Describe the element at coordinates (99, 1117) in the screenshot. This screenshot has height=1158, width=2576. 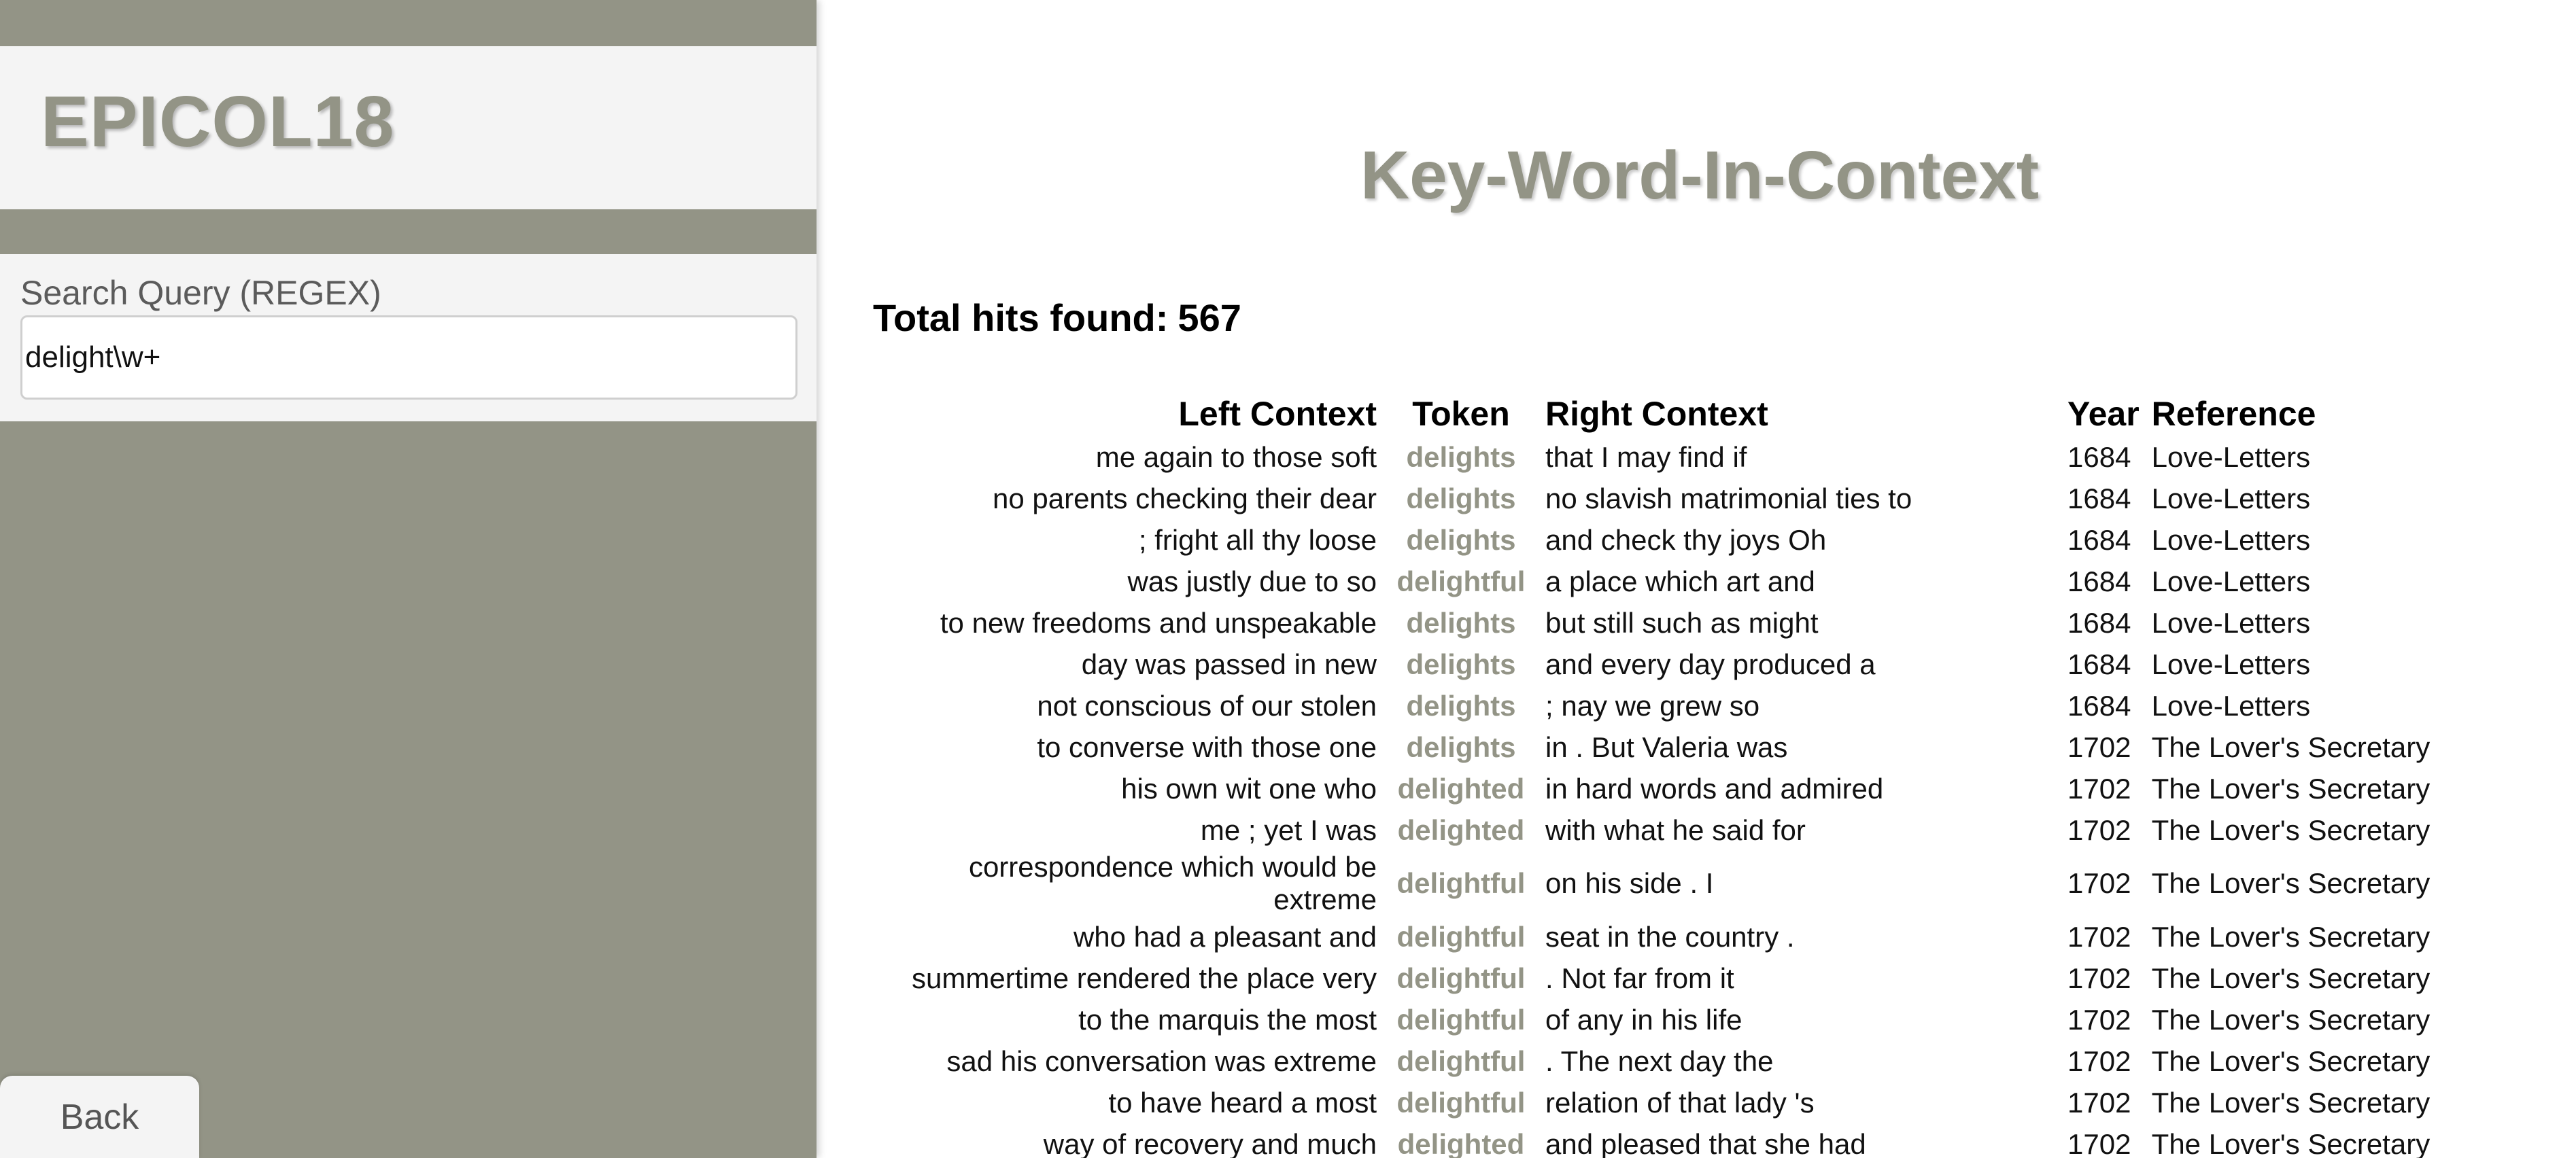
I see `back-button: Back` at that location.